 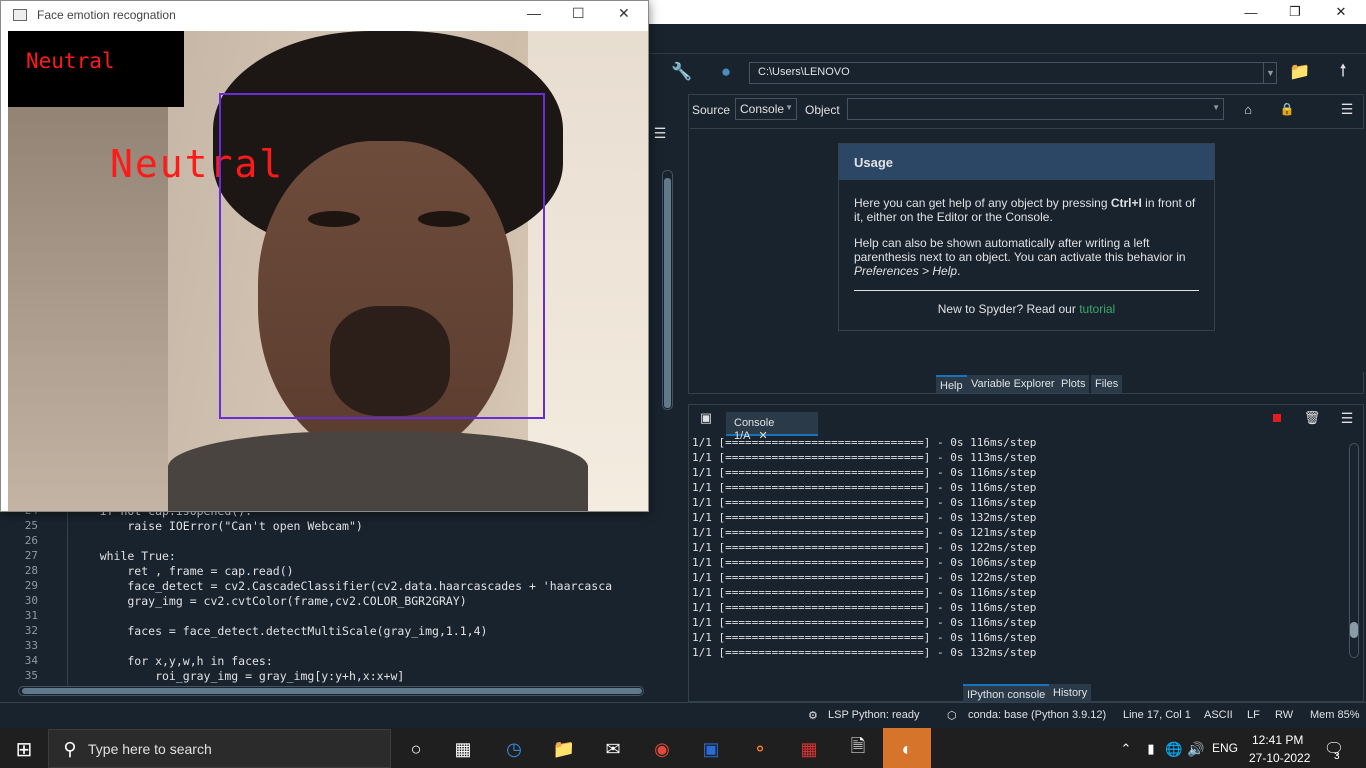 What do you see at coordinates (1126, 203) in the screenshot?
I see `usage-shortcut: Ctrl+I` at bounding box center [1126, 203].